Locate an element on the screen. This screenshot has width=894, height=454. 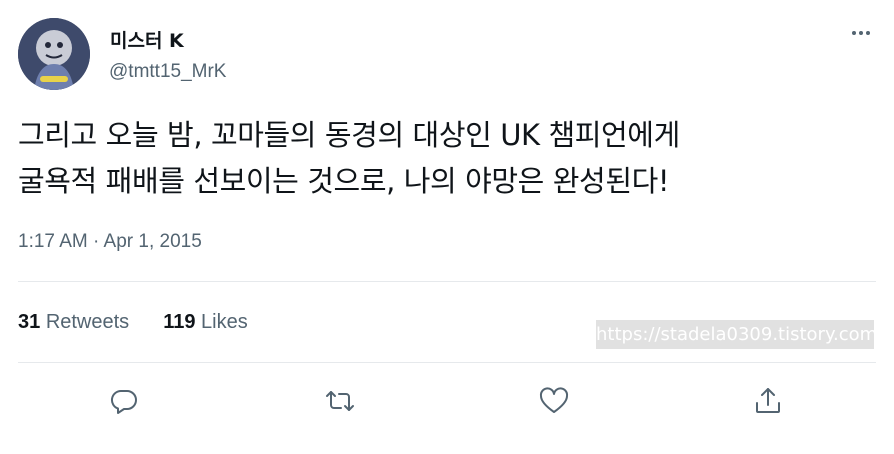
like-icon is located at coordinates (554, 400).